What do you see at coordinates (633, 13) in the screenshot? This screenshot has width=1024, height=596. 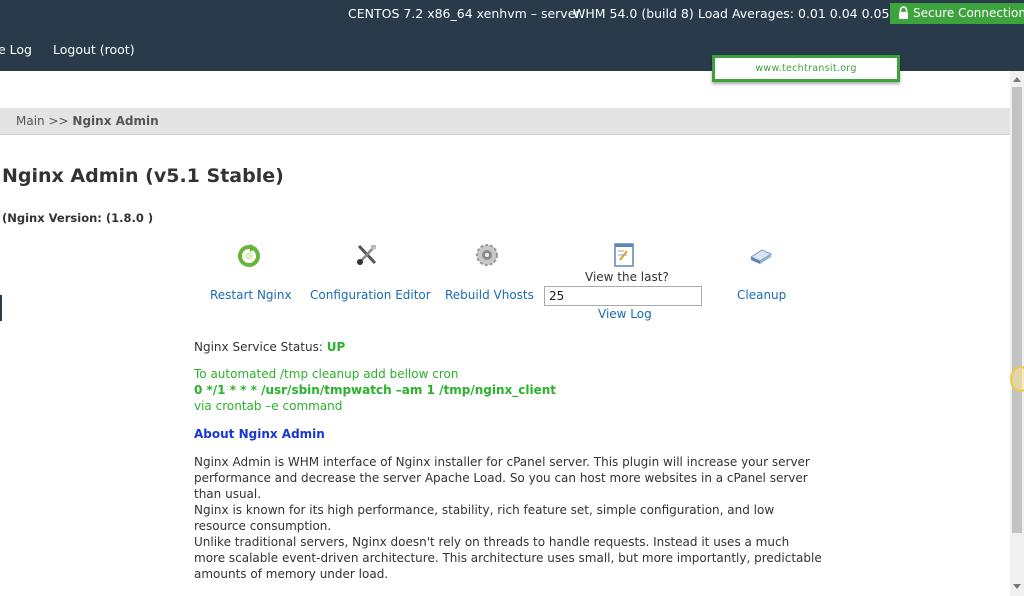 I see `whm-version: WHM 54.0 (build 8)` at bounding box center [633, 13].